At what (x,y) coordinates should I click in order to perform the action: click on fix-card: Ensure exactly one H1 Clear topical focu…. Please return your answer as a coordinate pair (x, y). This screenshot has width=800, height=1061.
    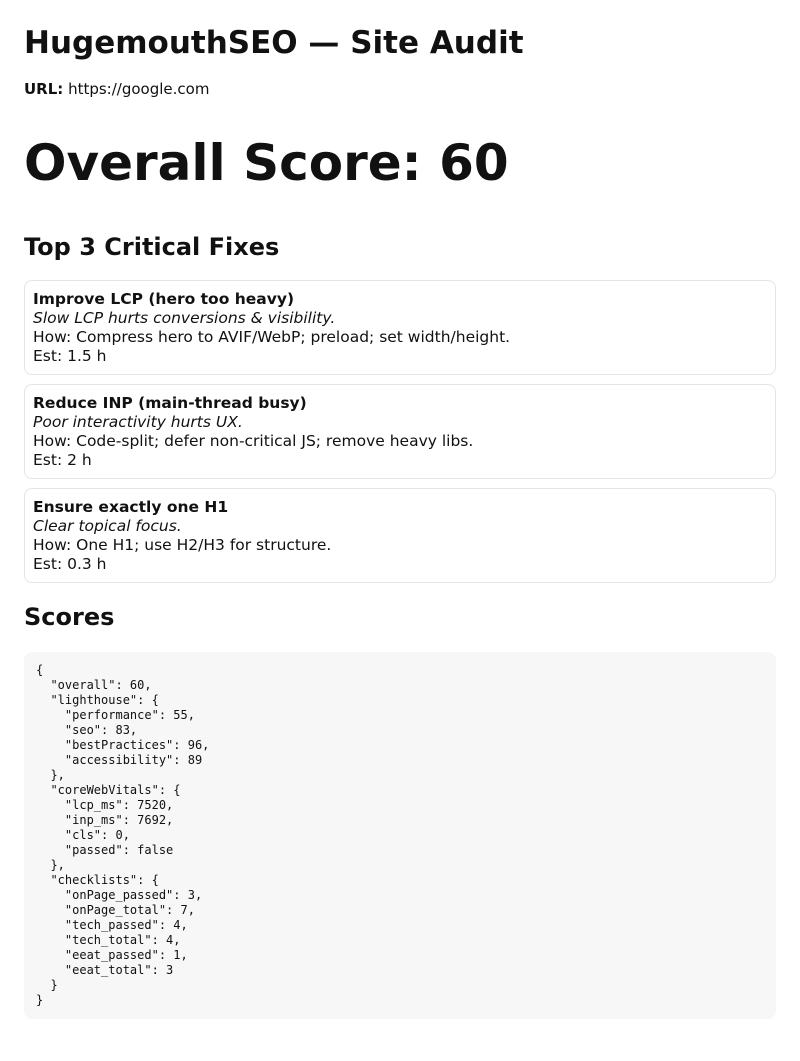
    Looking at the image, I should click on (400, 535).